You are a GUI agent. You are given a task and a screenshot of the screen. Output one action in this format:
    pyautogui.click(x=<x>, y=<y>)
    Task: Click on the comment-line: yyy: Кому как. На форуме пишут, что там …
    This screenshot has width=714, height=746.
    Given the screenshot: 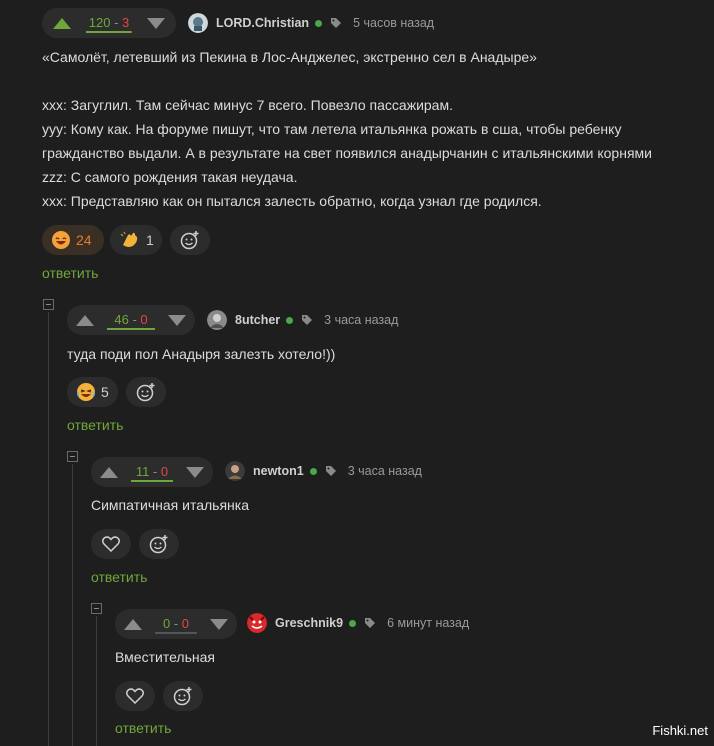 What is the action you would take?
    pyautogui.click(x=332, y=129)
    